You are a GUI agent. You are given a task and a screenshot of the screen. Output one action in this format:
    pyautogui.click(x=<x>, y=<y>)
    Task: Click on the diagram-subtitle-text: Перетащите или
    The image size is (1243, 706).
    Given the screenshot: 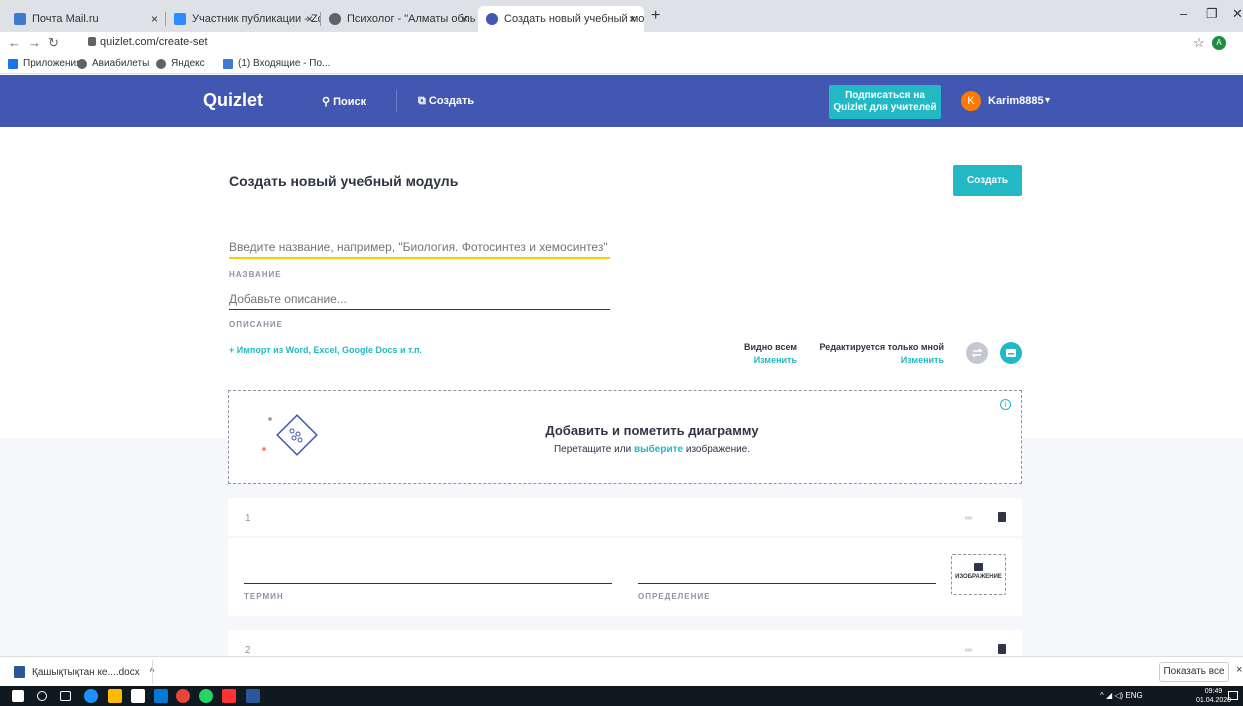 What is the action you would take?
    pyautogui.click(x=593, y=449)
    